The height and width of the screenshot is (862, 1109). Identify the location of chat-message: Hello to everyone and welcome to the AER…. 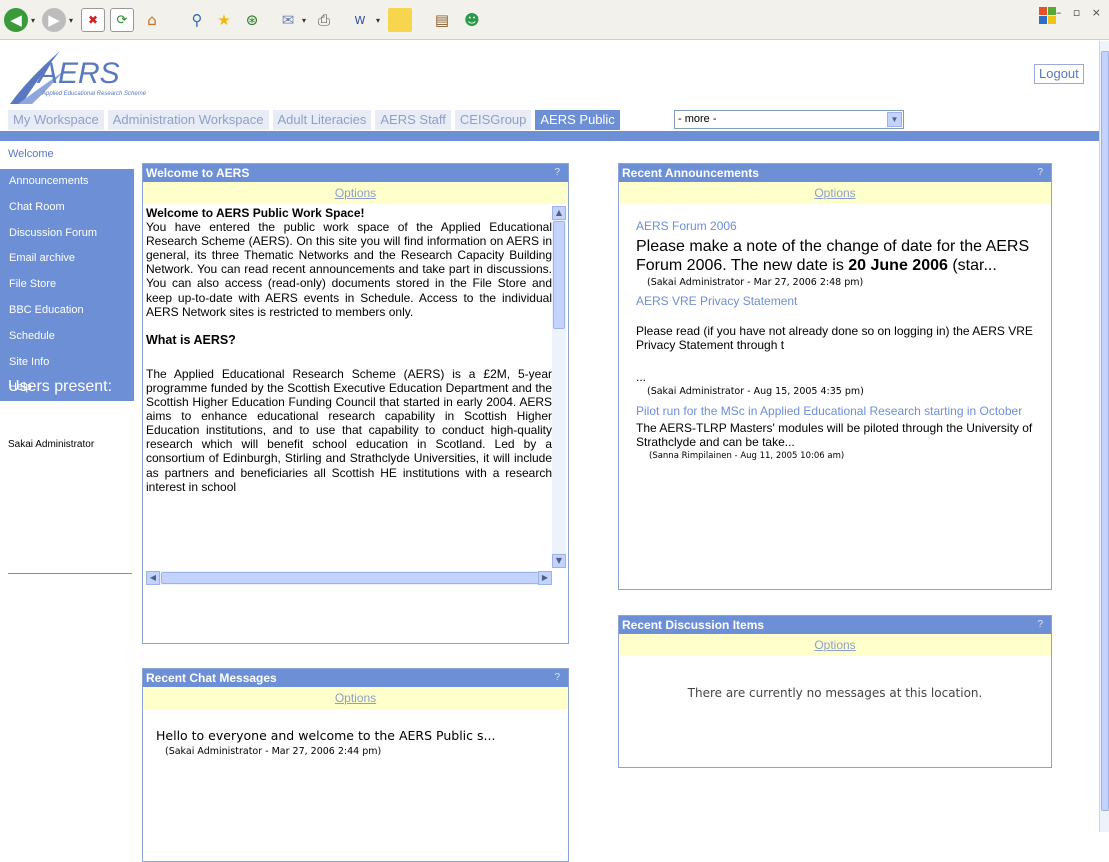
(326, 735).